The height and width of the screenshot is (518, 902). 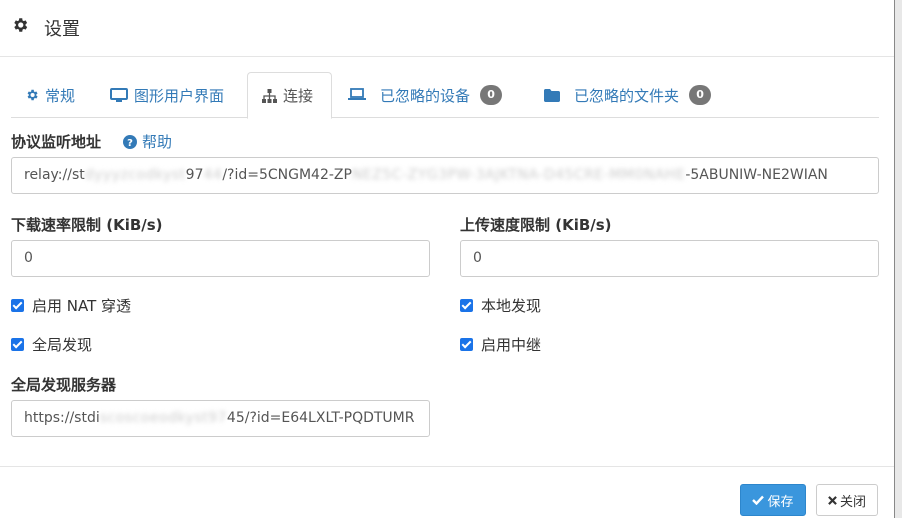 What do you see at coordinates (552, 95) in the screenshot?
I see `folder-icon` at bounding box center [552, 95].